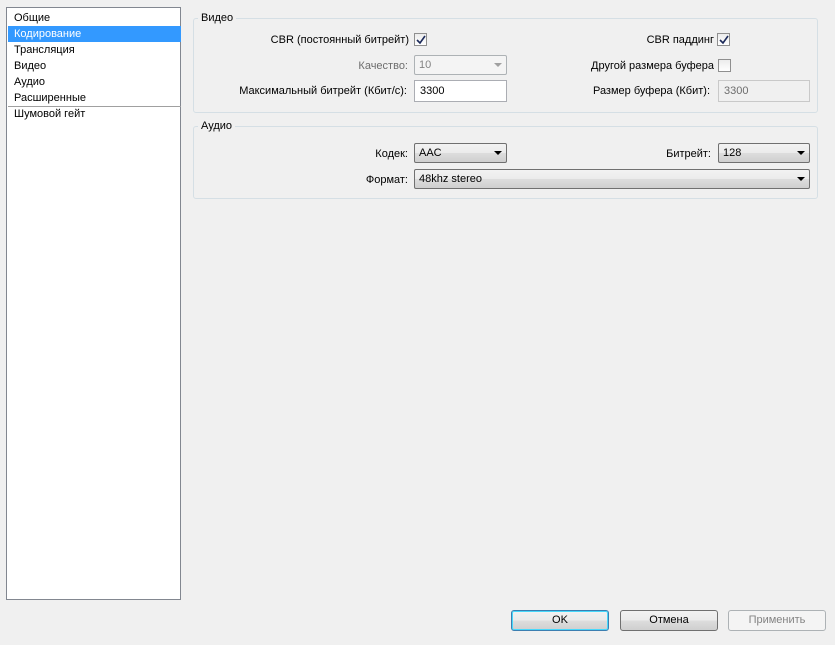 This screenshot has height=645, width=835. What do you see at coordinates (777, 620) in the screenshot?
I see `apply-button: Применить` at bounding box center [777, 620].